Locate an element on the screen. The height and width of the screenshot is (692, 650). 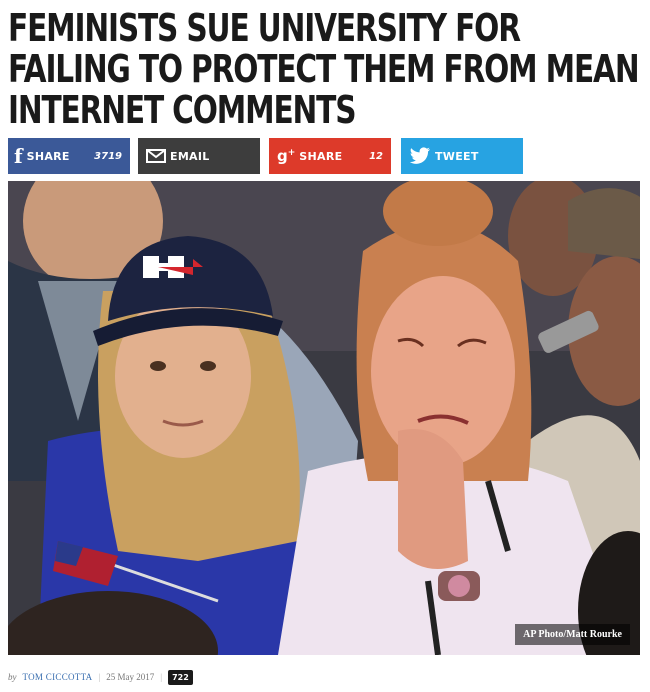
google-plus-icon: g+ is located at coordinates (286, 156).